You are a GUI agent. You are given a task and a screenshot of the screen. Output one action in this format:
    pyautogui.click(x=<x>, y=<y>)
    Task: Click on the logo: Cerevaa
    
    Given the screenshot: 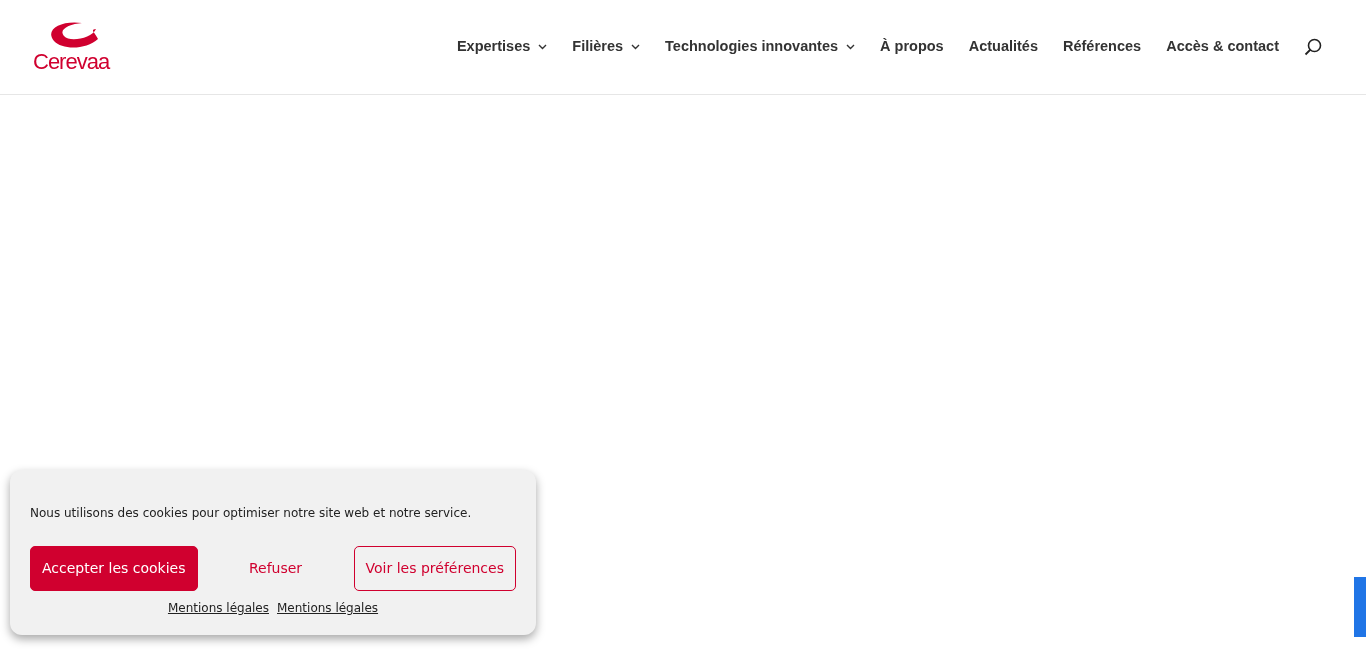 What is the action you would take?
    pyautogui.click(x=71, y=47)
    